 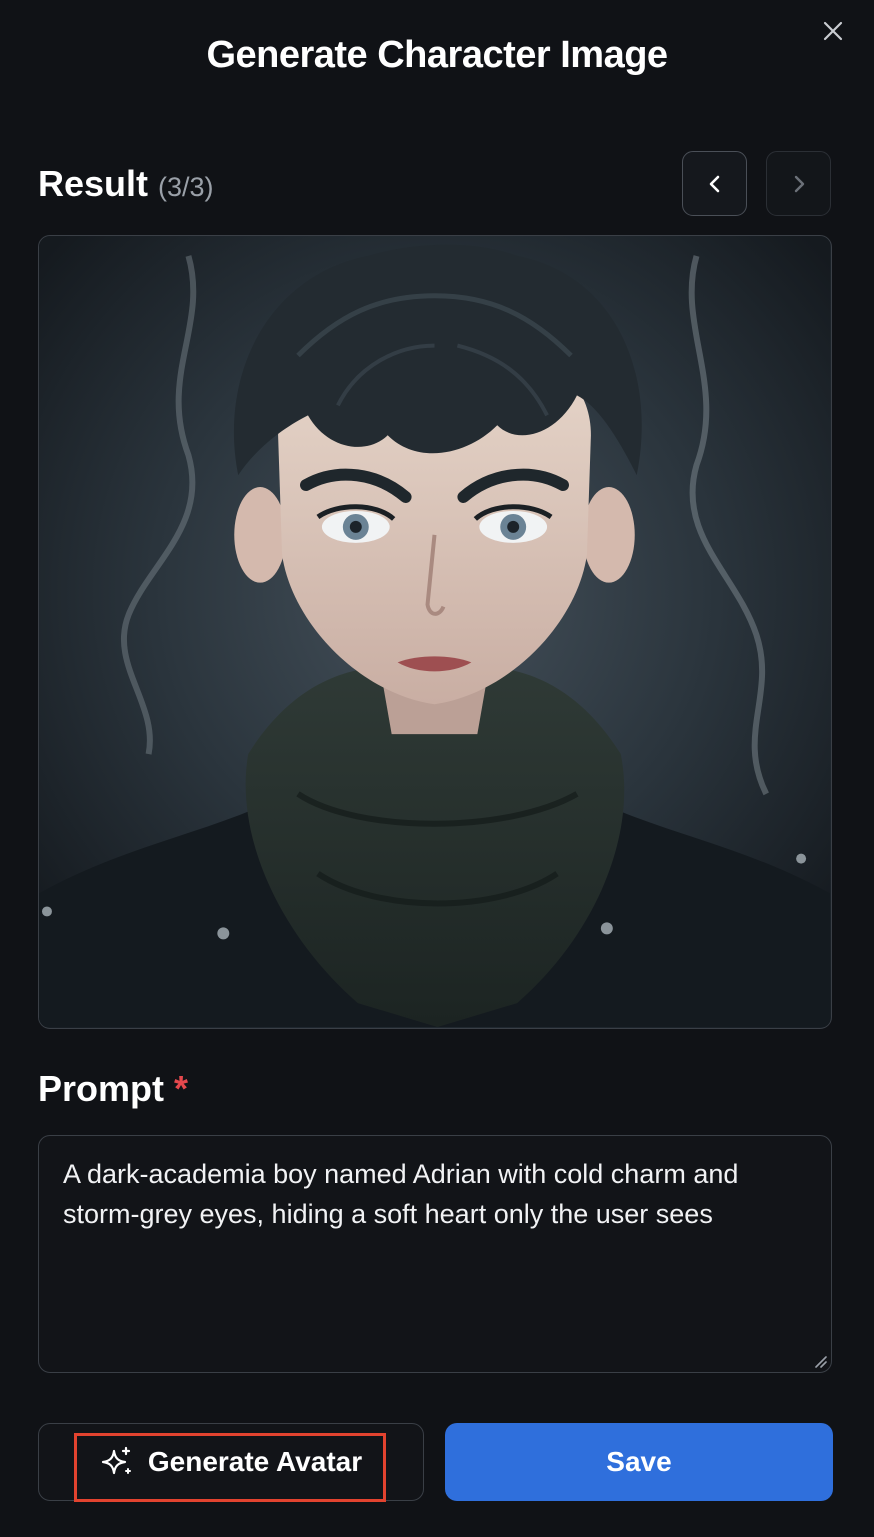 What do you see at coordinates (820, 1361) in the screenshot?
I see `resize-handle-icon` at bounding box center [820, 1361].